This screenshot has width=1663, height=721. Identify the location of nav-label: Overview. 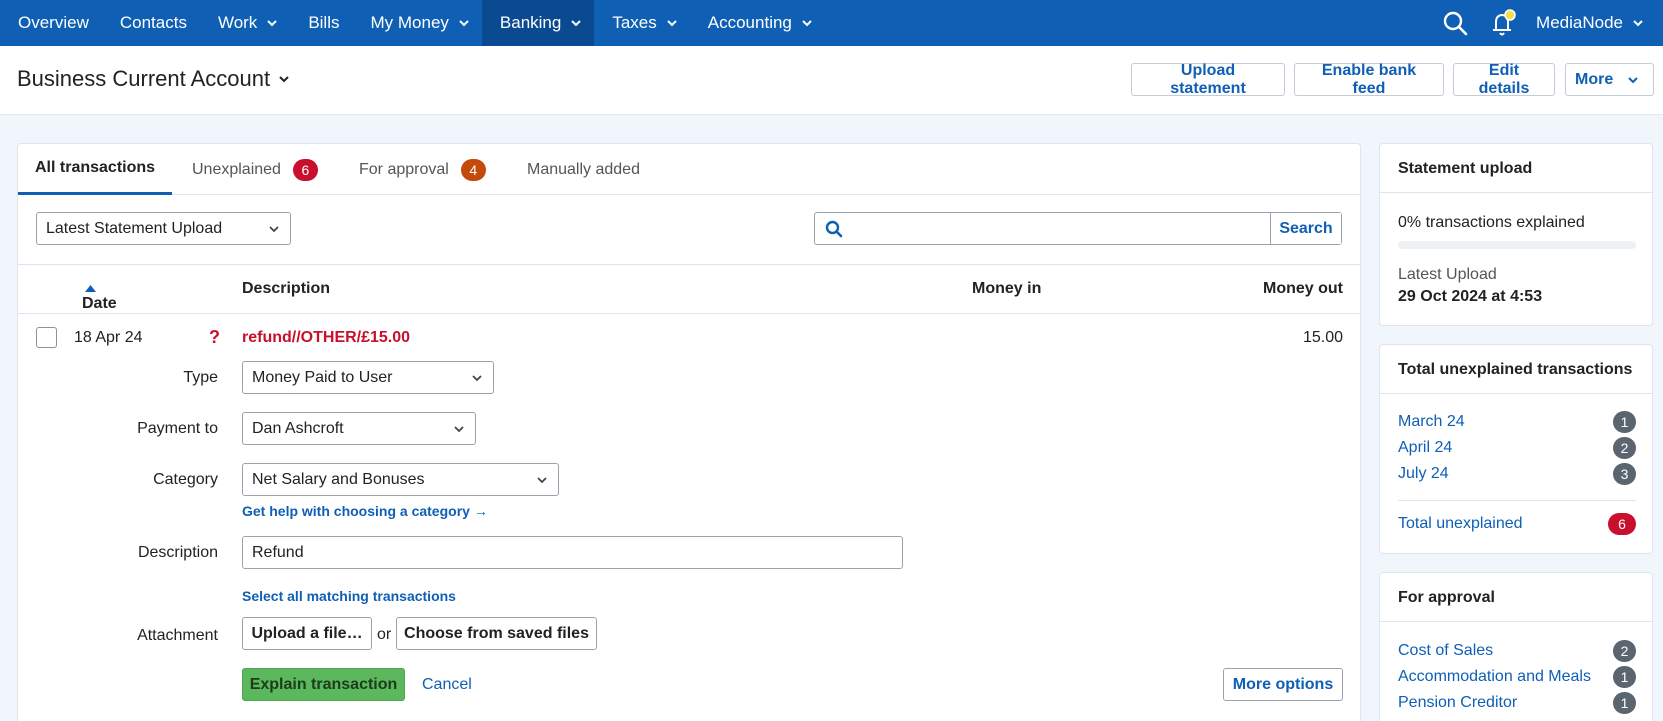
(53, 22).